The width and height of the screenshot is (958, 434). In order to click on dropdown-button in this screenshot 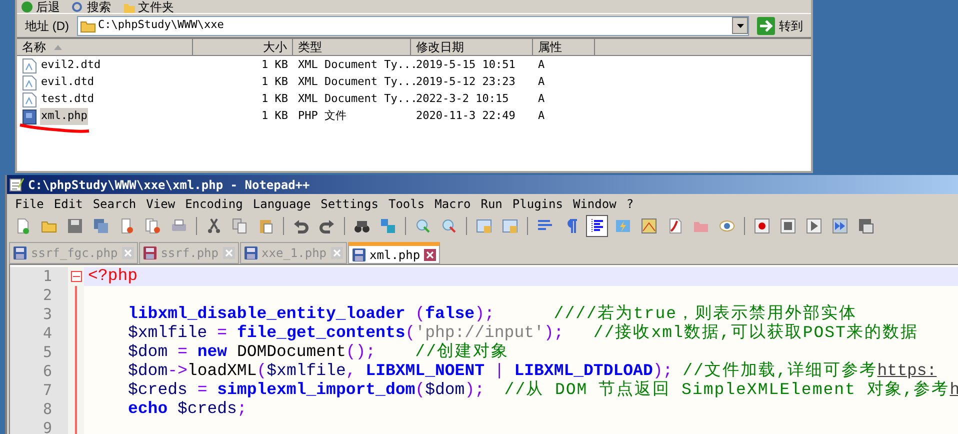, I will do `click(740, 25)`.